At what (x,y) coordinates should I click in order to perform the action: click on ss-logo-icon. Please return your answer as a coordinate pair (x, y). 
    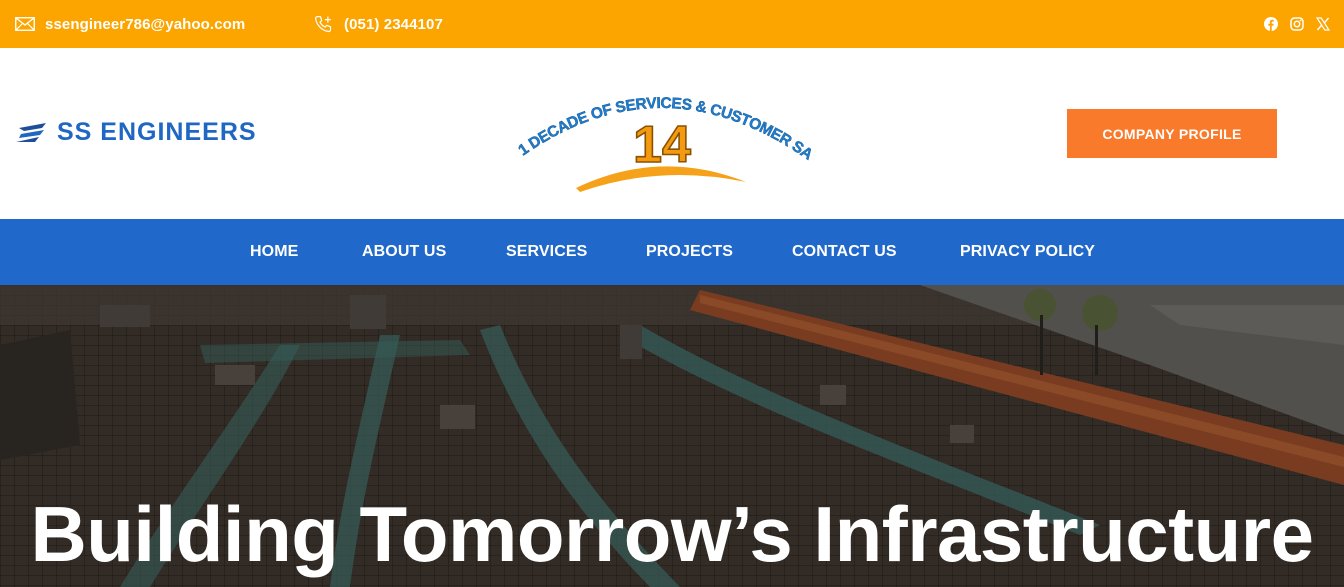
    Looking at the image, I should click on (31, 132).